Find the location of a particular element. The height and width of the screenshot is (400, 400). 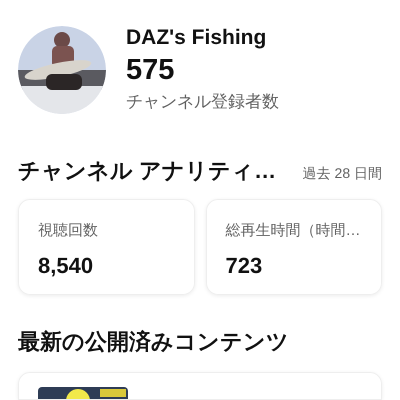

subscriber-label: チャンネル登録者数 is located at coordinates (202, 102).